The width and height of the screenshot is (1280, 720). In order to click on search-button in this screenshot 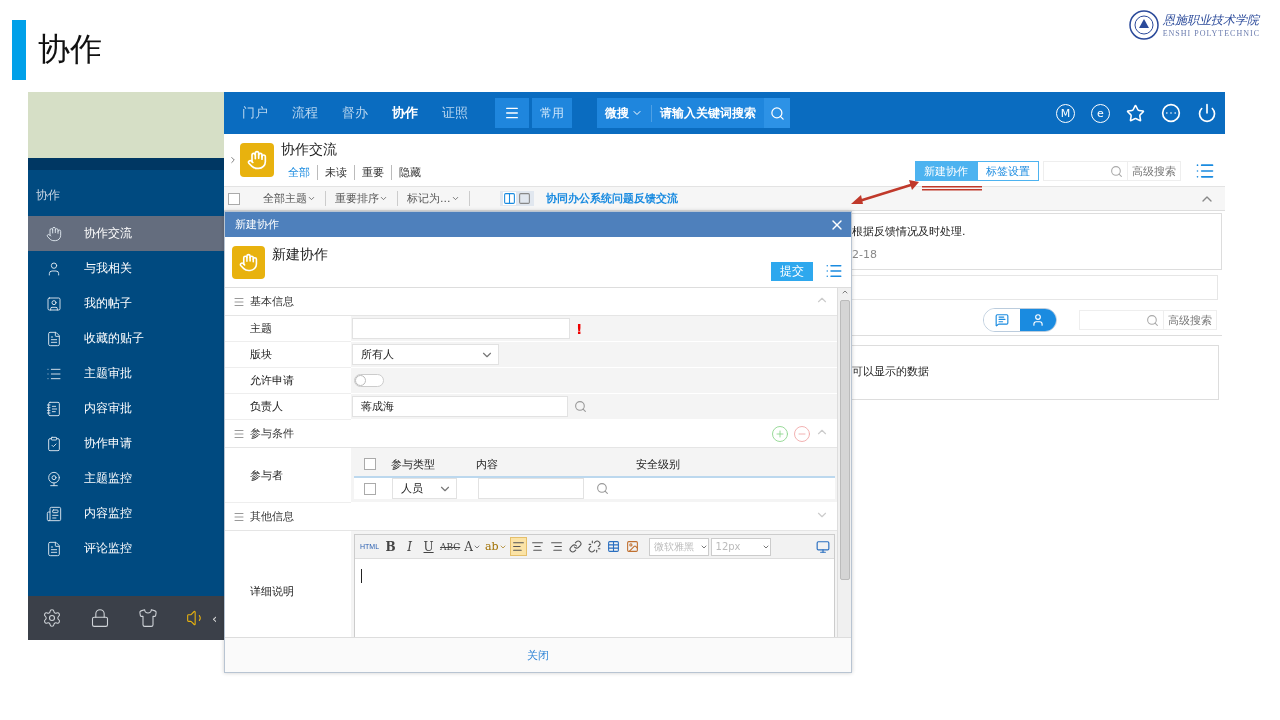, I will do `click(777, 113)`.